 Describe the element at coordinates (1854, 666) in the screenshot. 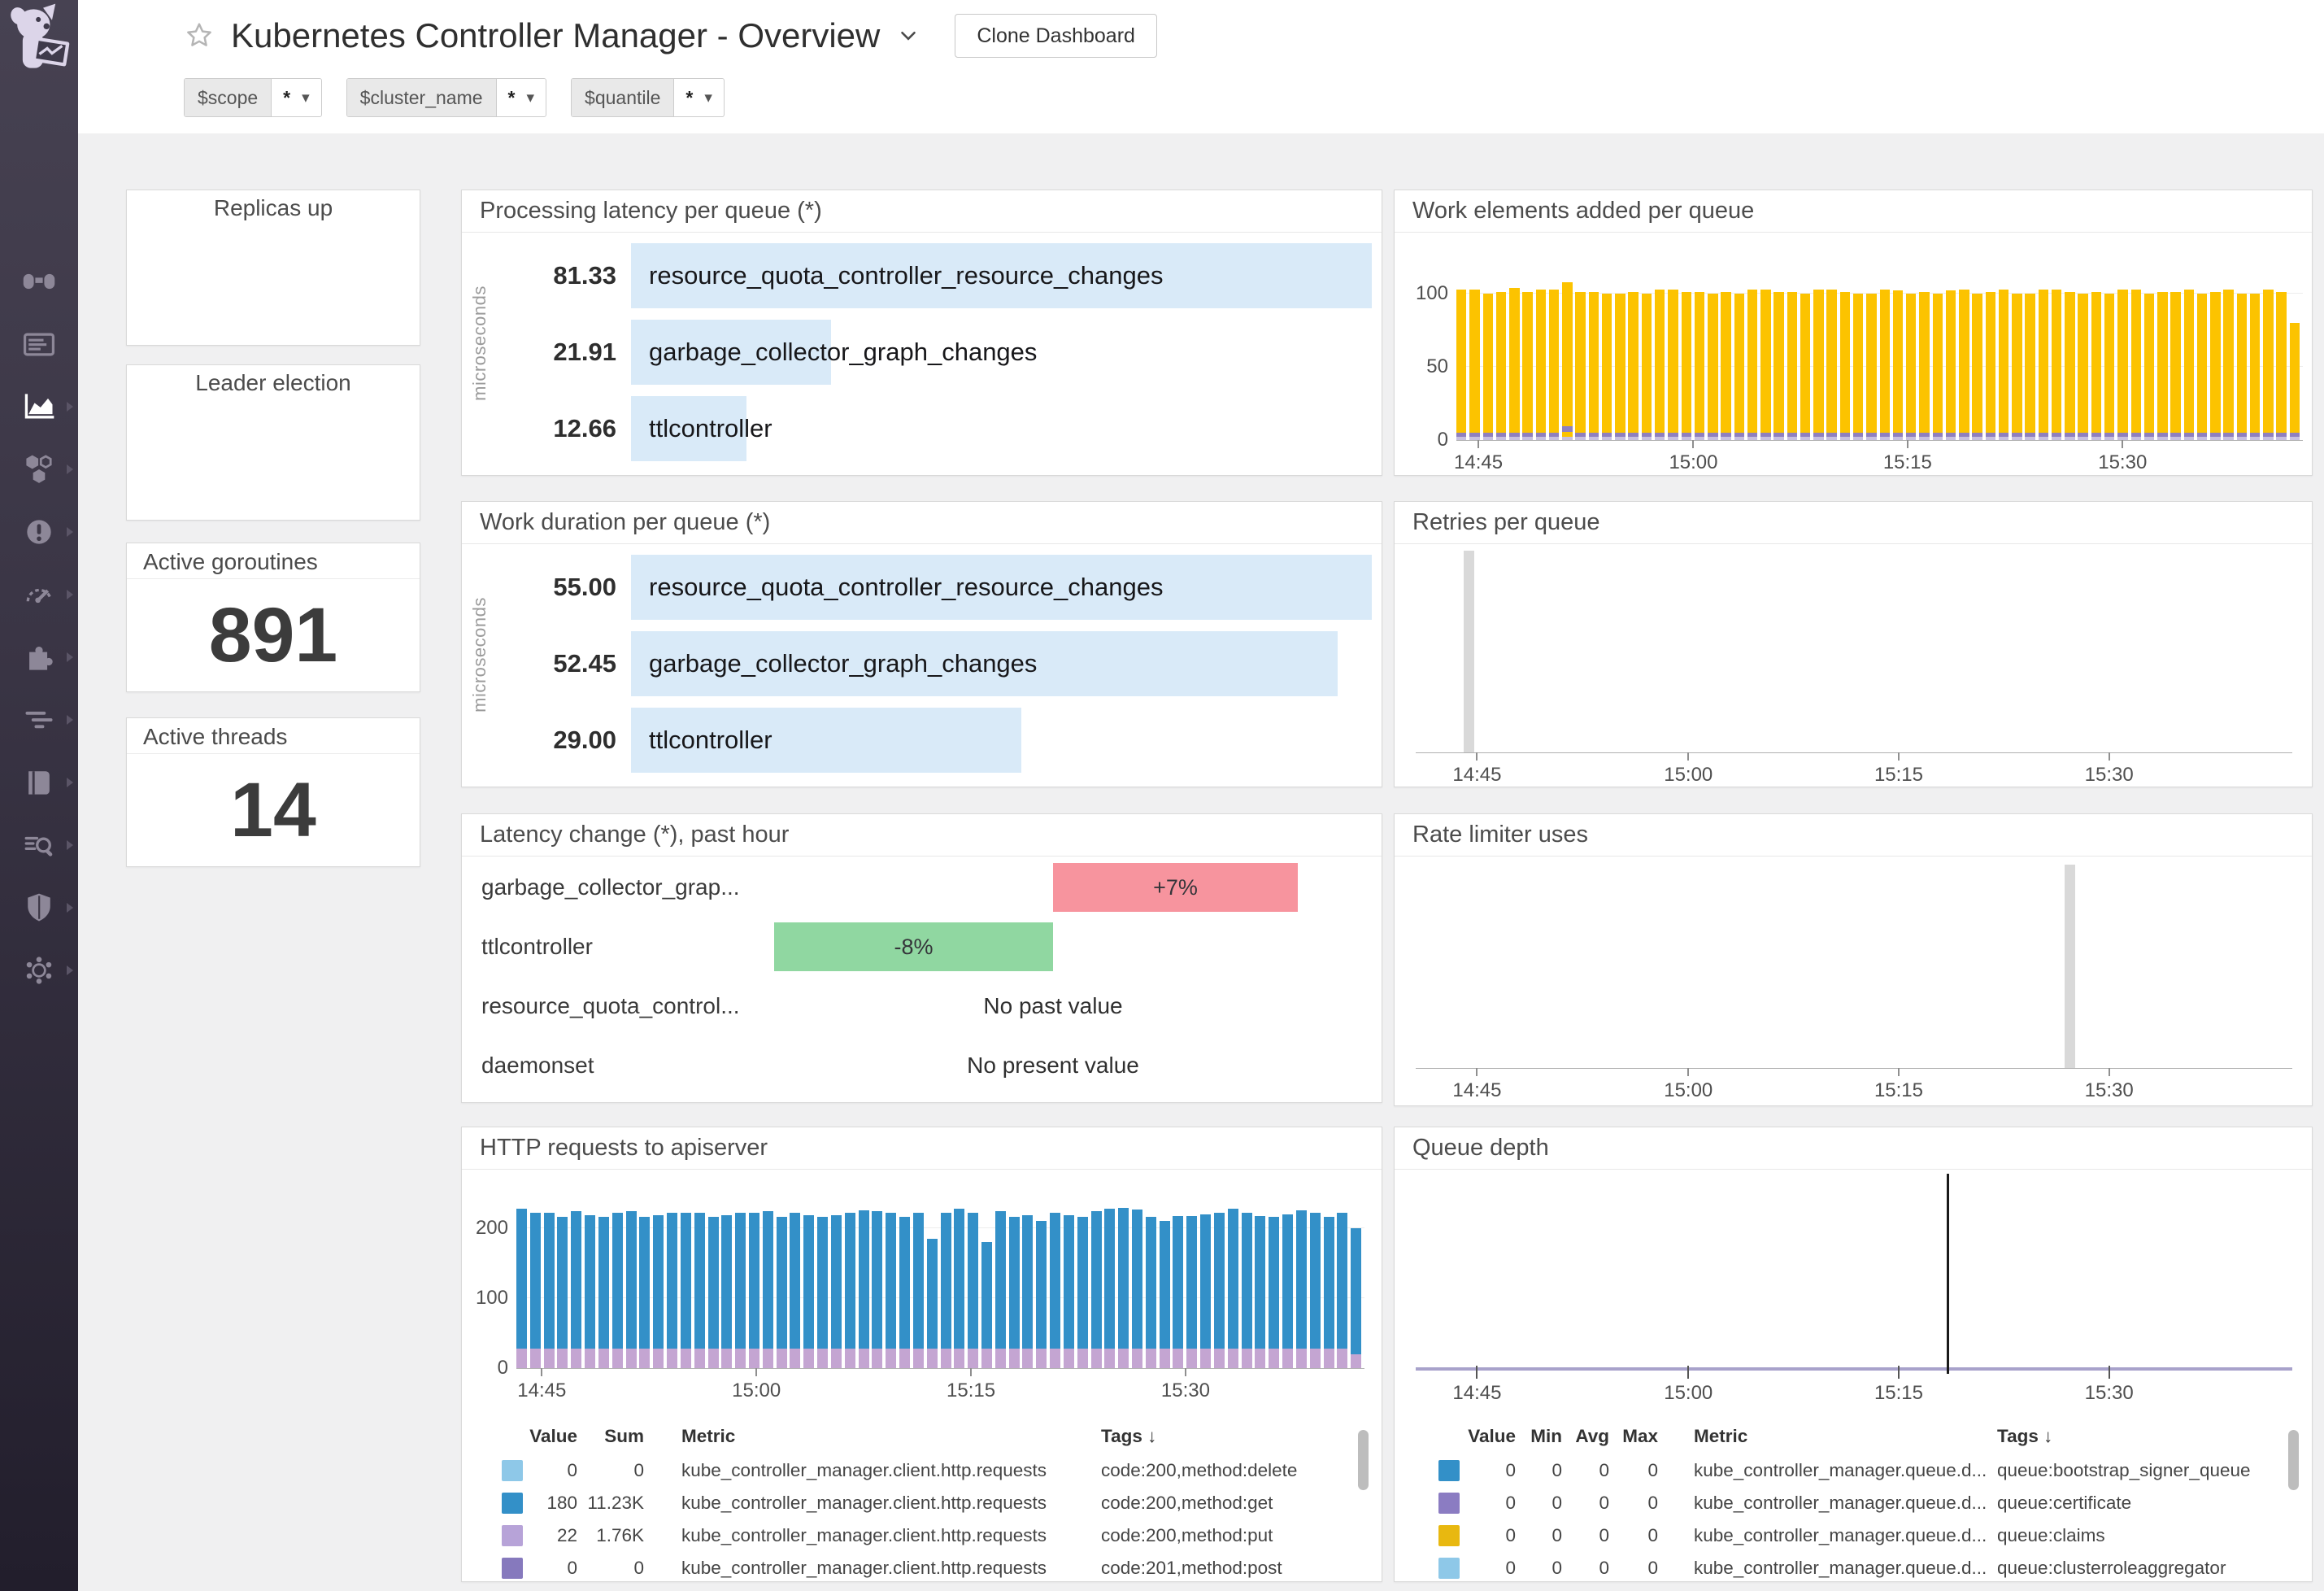

I see `retries-chart-plot: 14:45 15:00 15:15 15:30` at that location.